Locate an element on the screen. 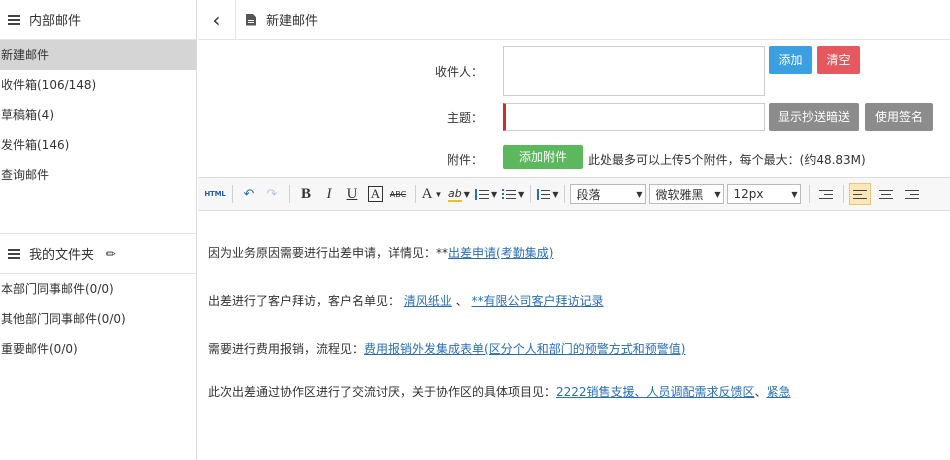 This screenshot has height=460, width=950. wrench-icon: ✎ is located at coordinates (111, 253).